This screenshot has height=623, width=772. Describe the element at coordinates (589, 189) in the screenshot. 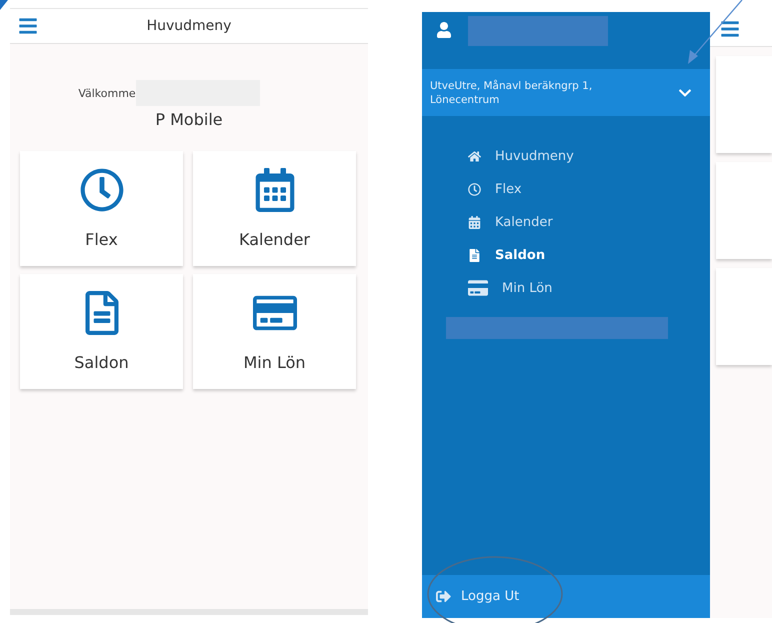

I see `drawer-menu-item: Flex` at that location.